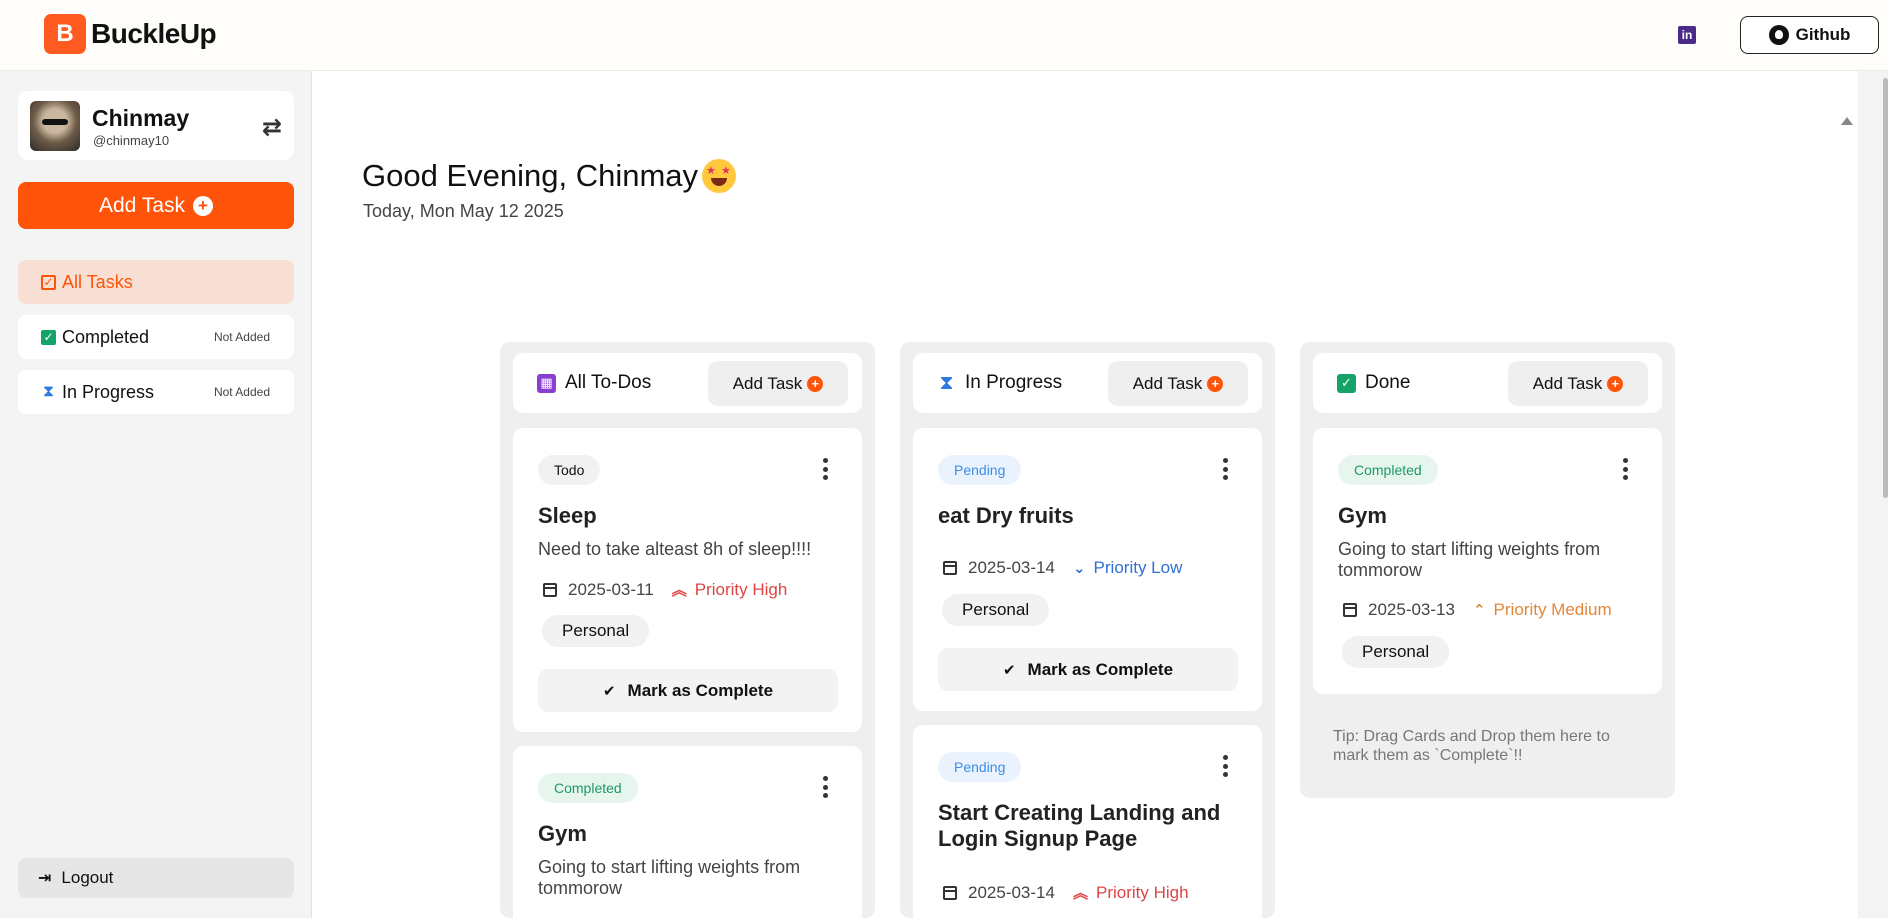  I want to click on logo-mark: B, so click(65, 34).